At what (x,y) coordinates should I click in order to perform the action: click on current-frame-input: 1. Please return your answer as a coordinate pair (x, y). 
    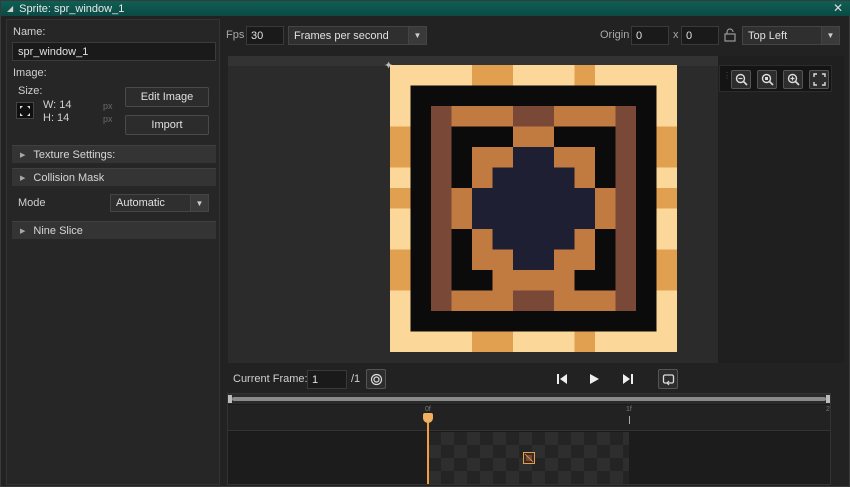
    Looking at the image, I should click on (327, 379).